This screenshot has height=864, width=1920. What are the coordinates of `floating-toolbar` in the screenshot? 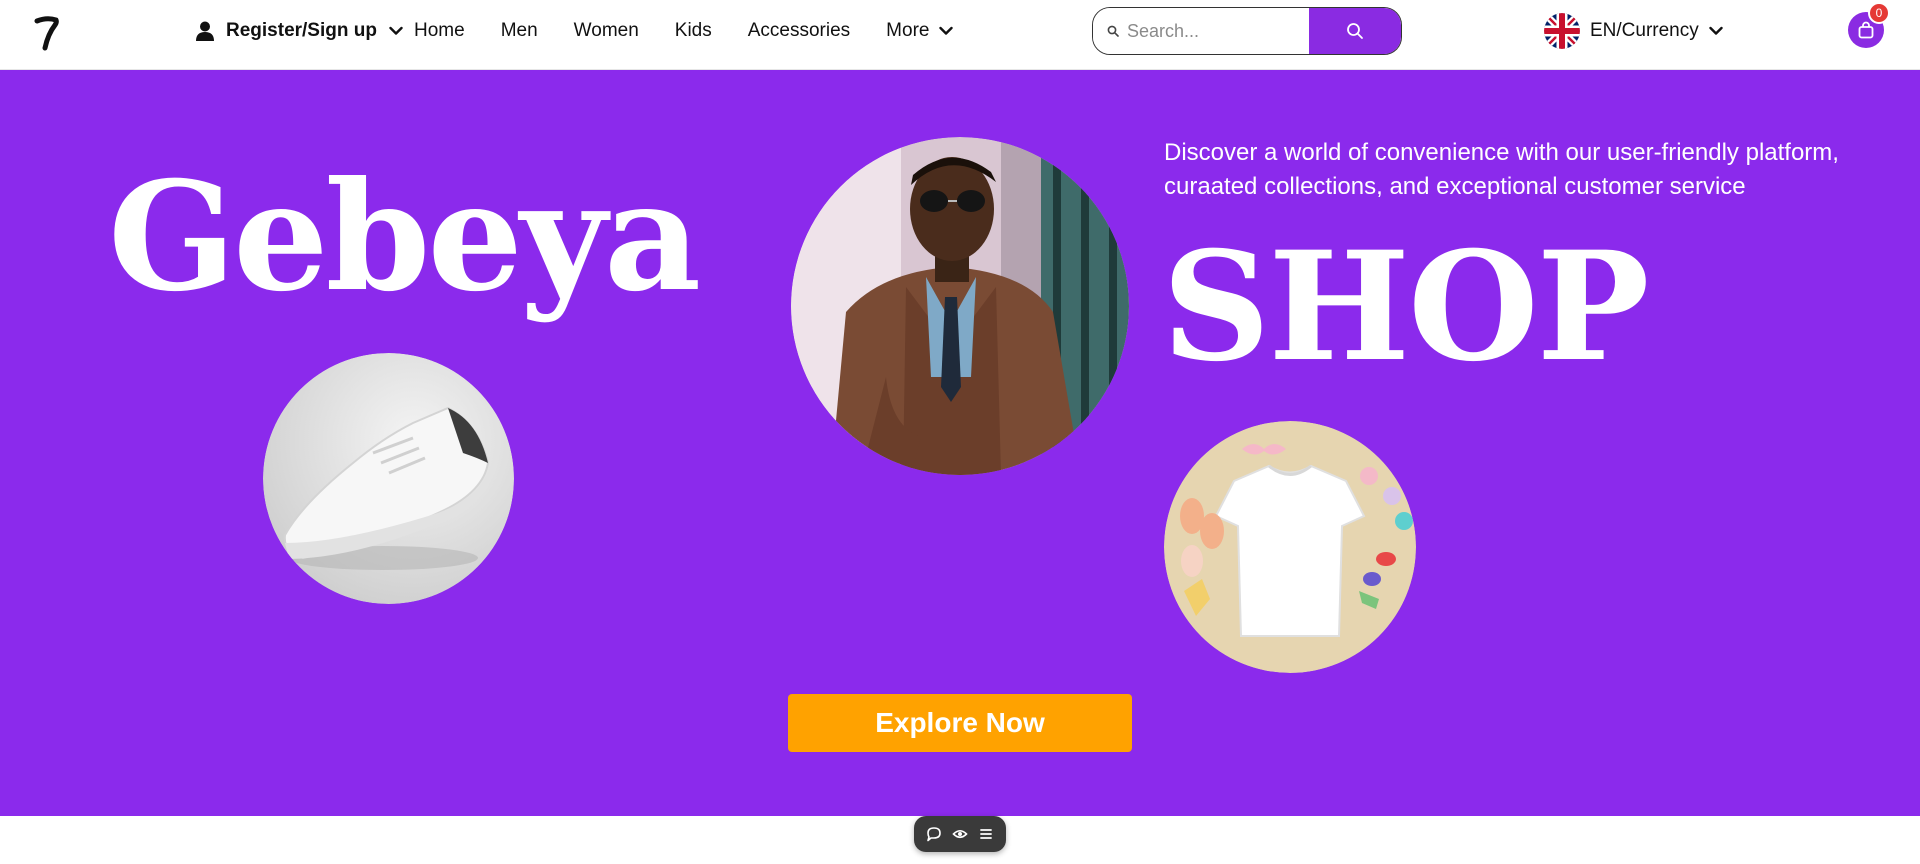 It's located at (960, 834).